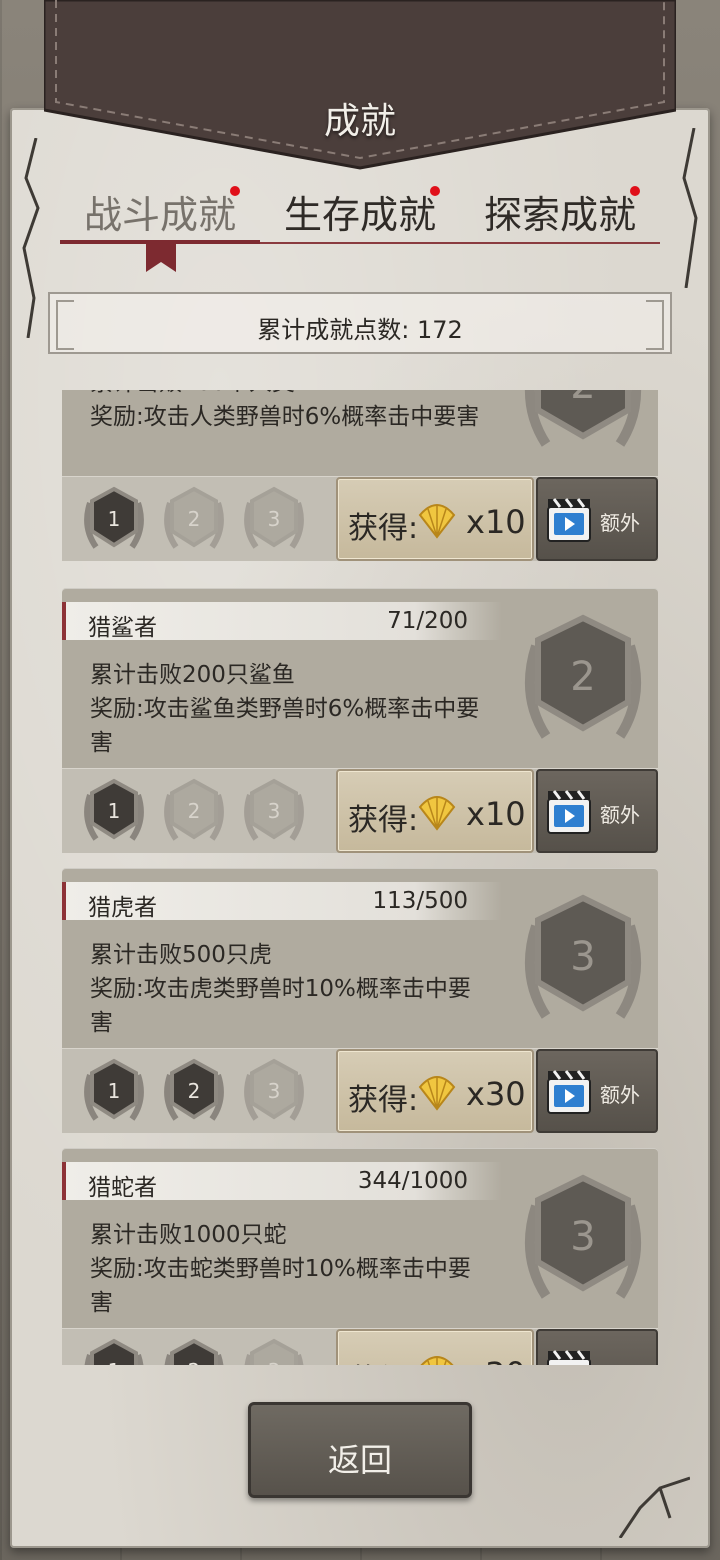 Image resolution: width=720 pixels, height=1560 pixels. I want to click on achievement-points-text: 累计成就点数: 172, so click(360, 330).